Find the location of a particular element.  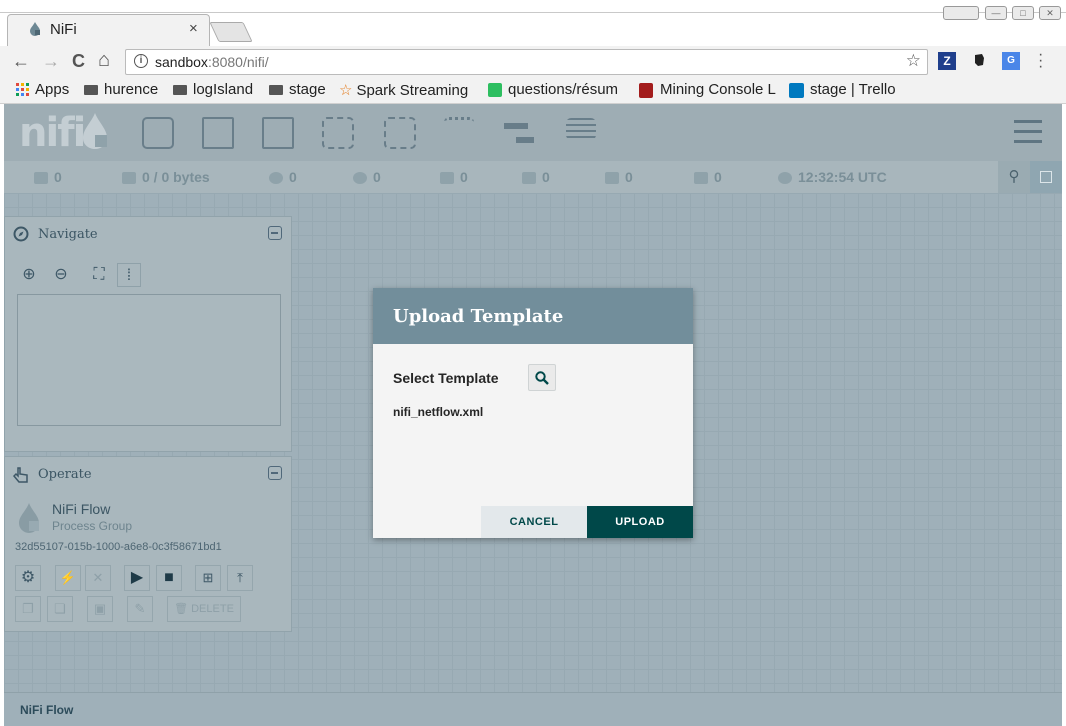

operate-title: Operate is located at coordinates (65, 474).